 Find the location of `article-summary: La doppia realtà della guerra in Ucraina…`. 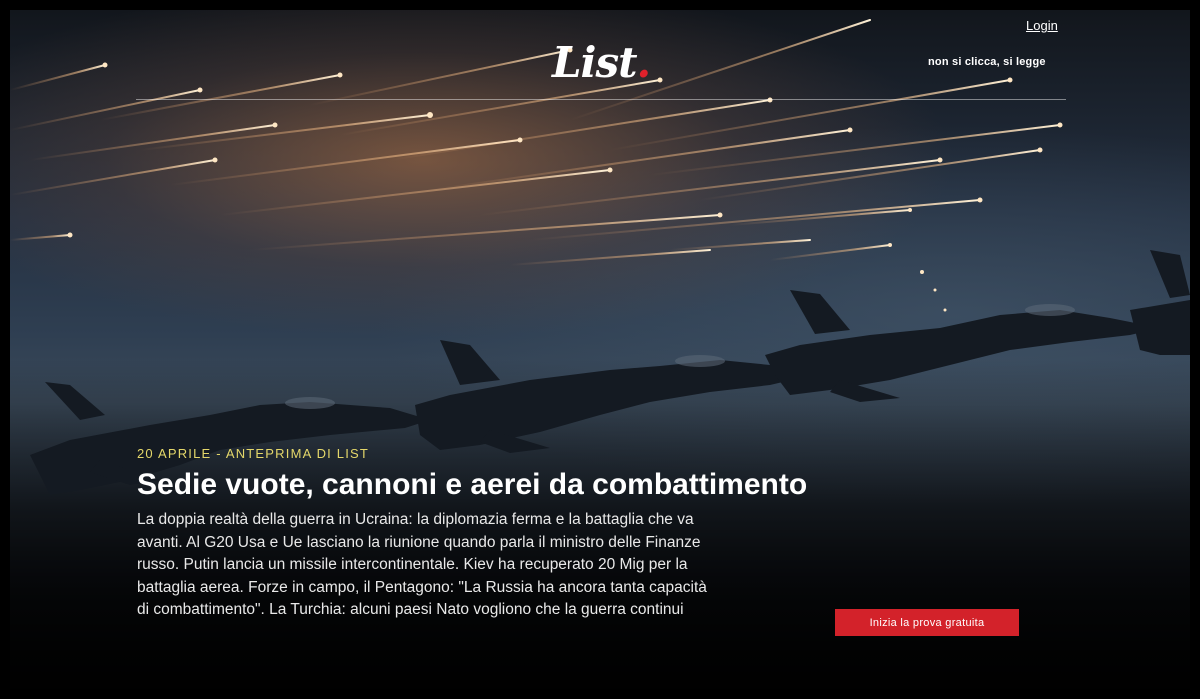

article-summary: La doppia realtà della guerra in Ucraina… is located at coordinates (422, 564).